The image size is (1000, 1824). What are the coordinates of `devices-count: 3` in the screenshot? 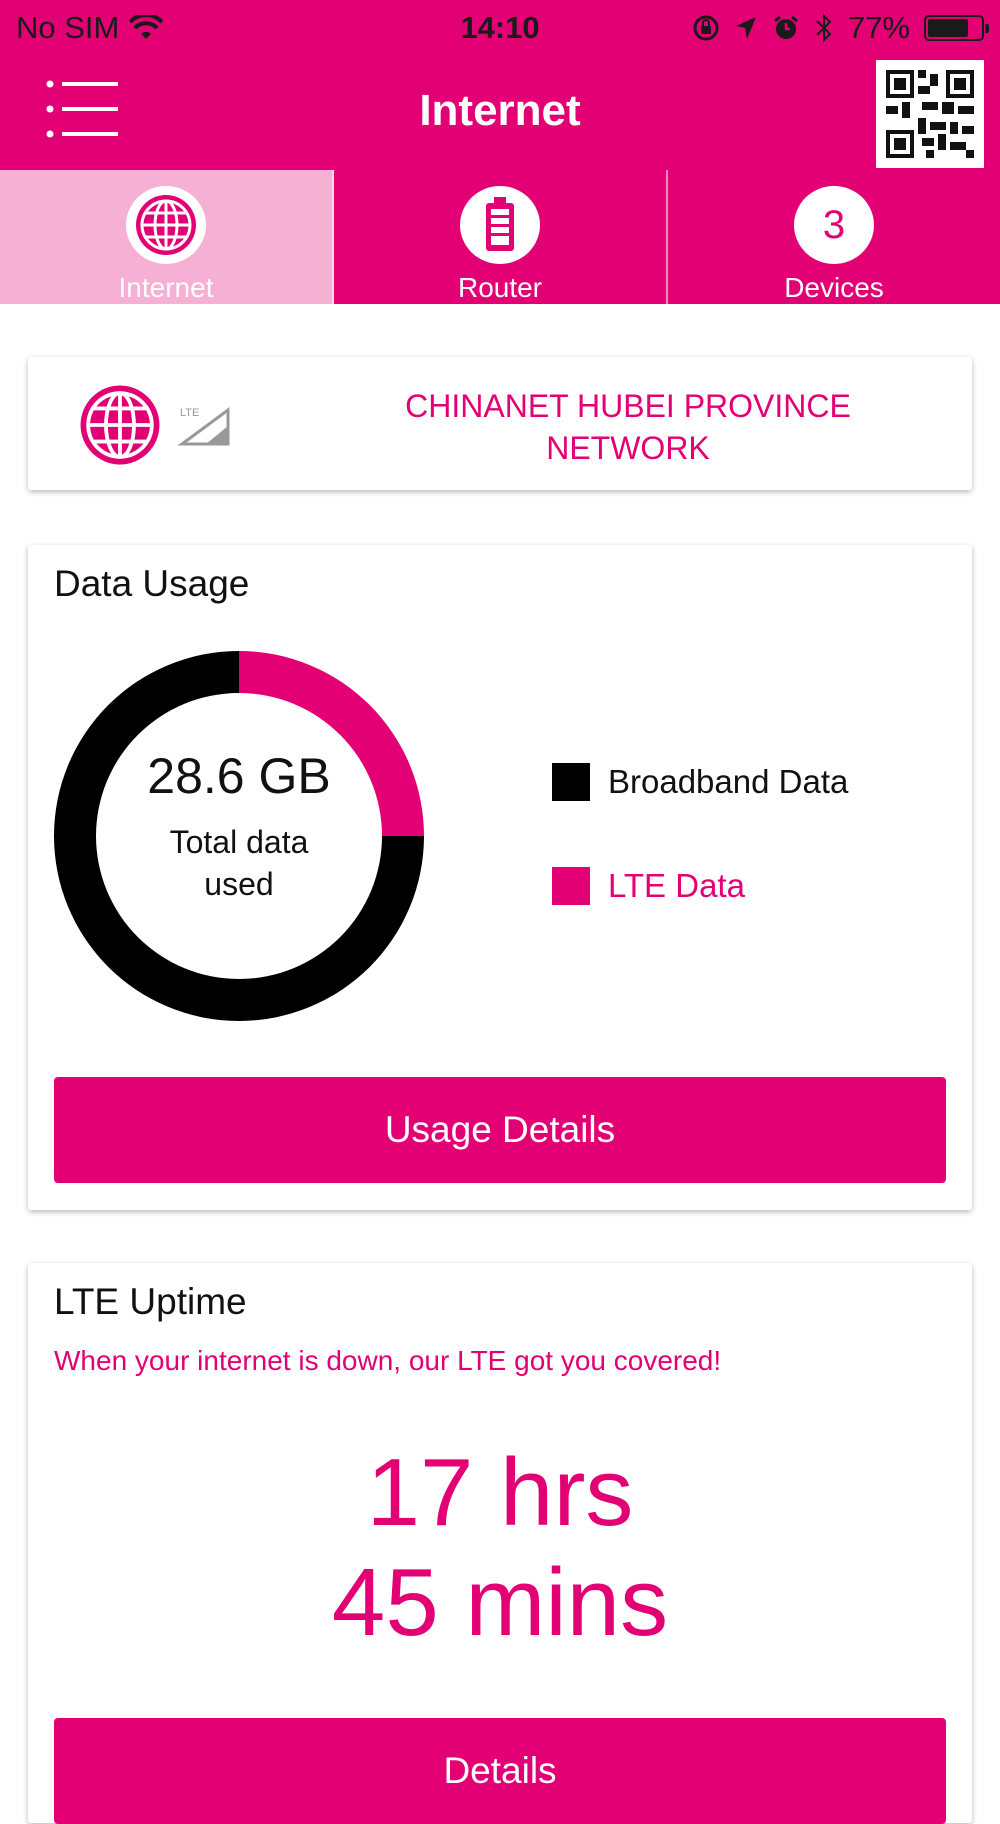 It's located at (834, 224).